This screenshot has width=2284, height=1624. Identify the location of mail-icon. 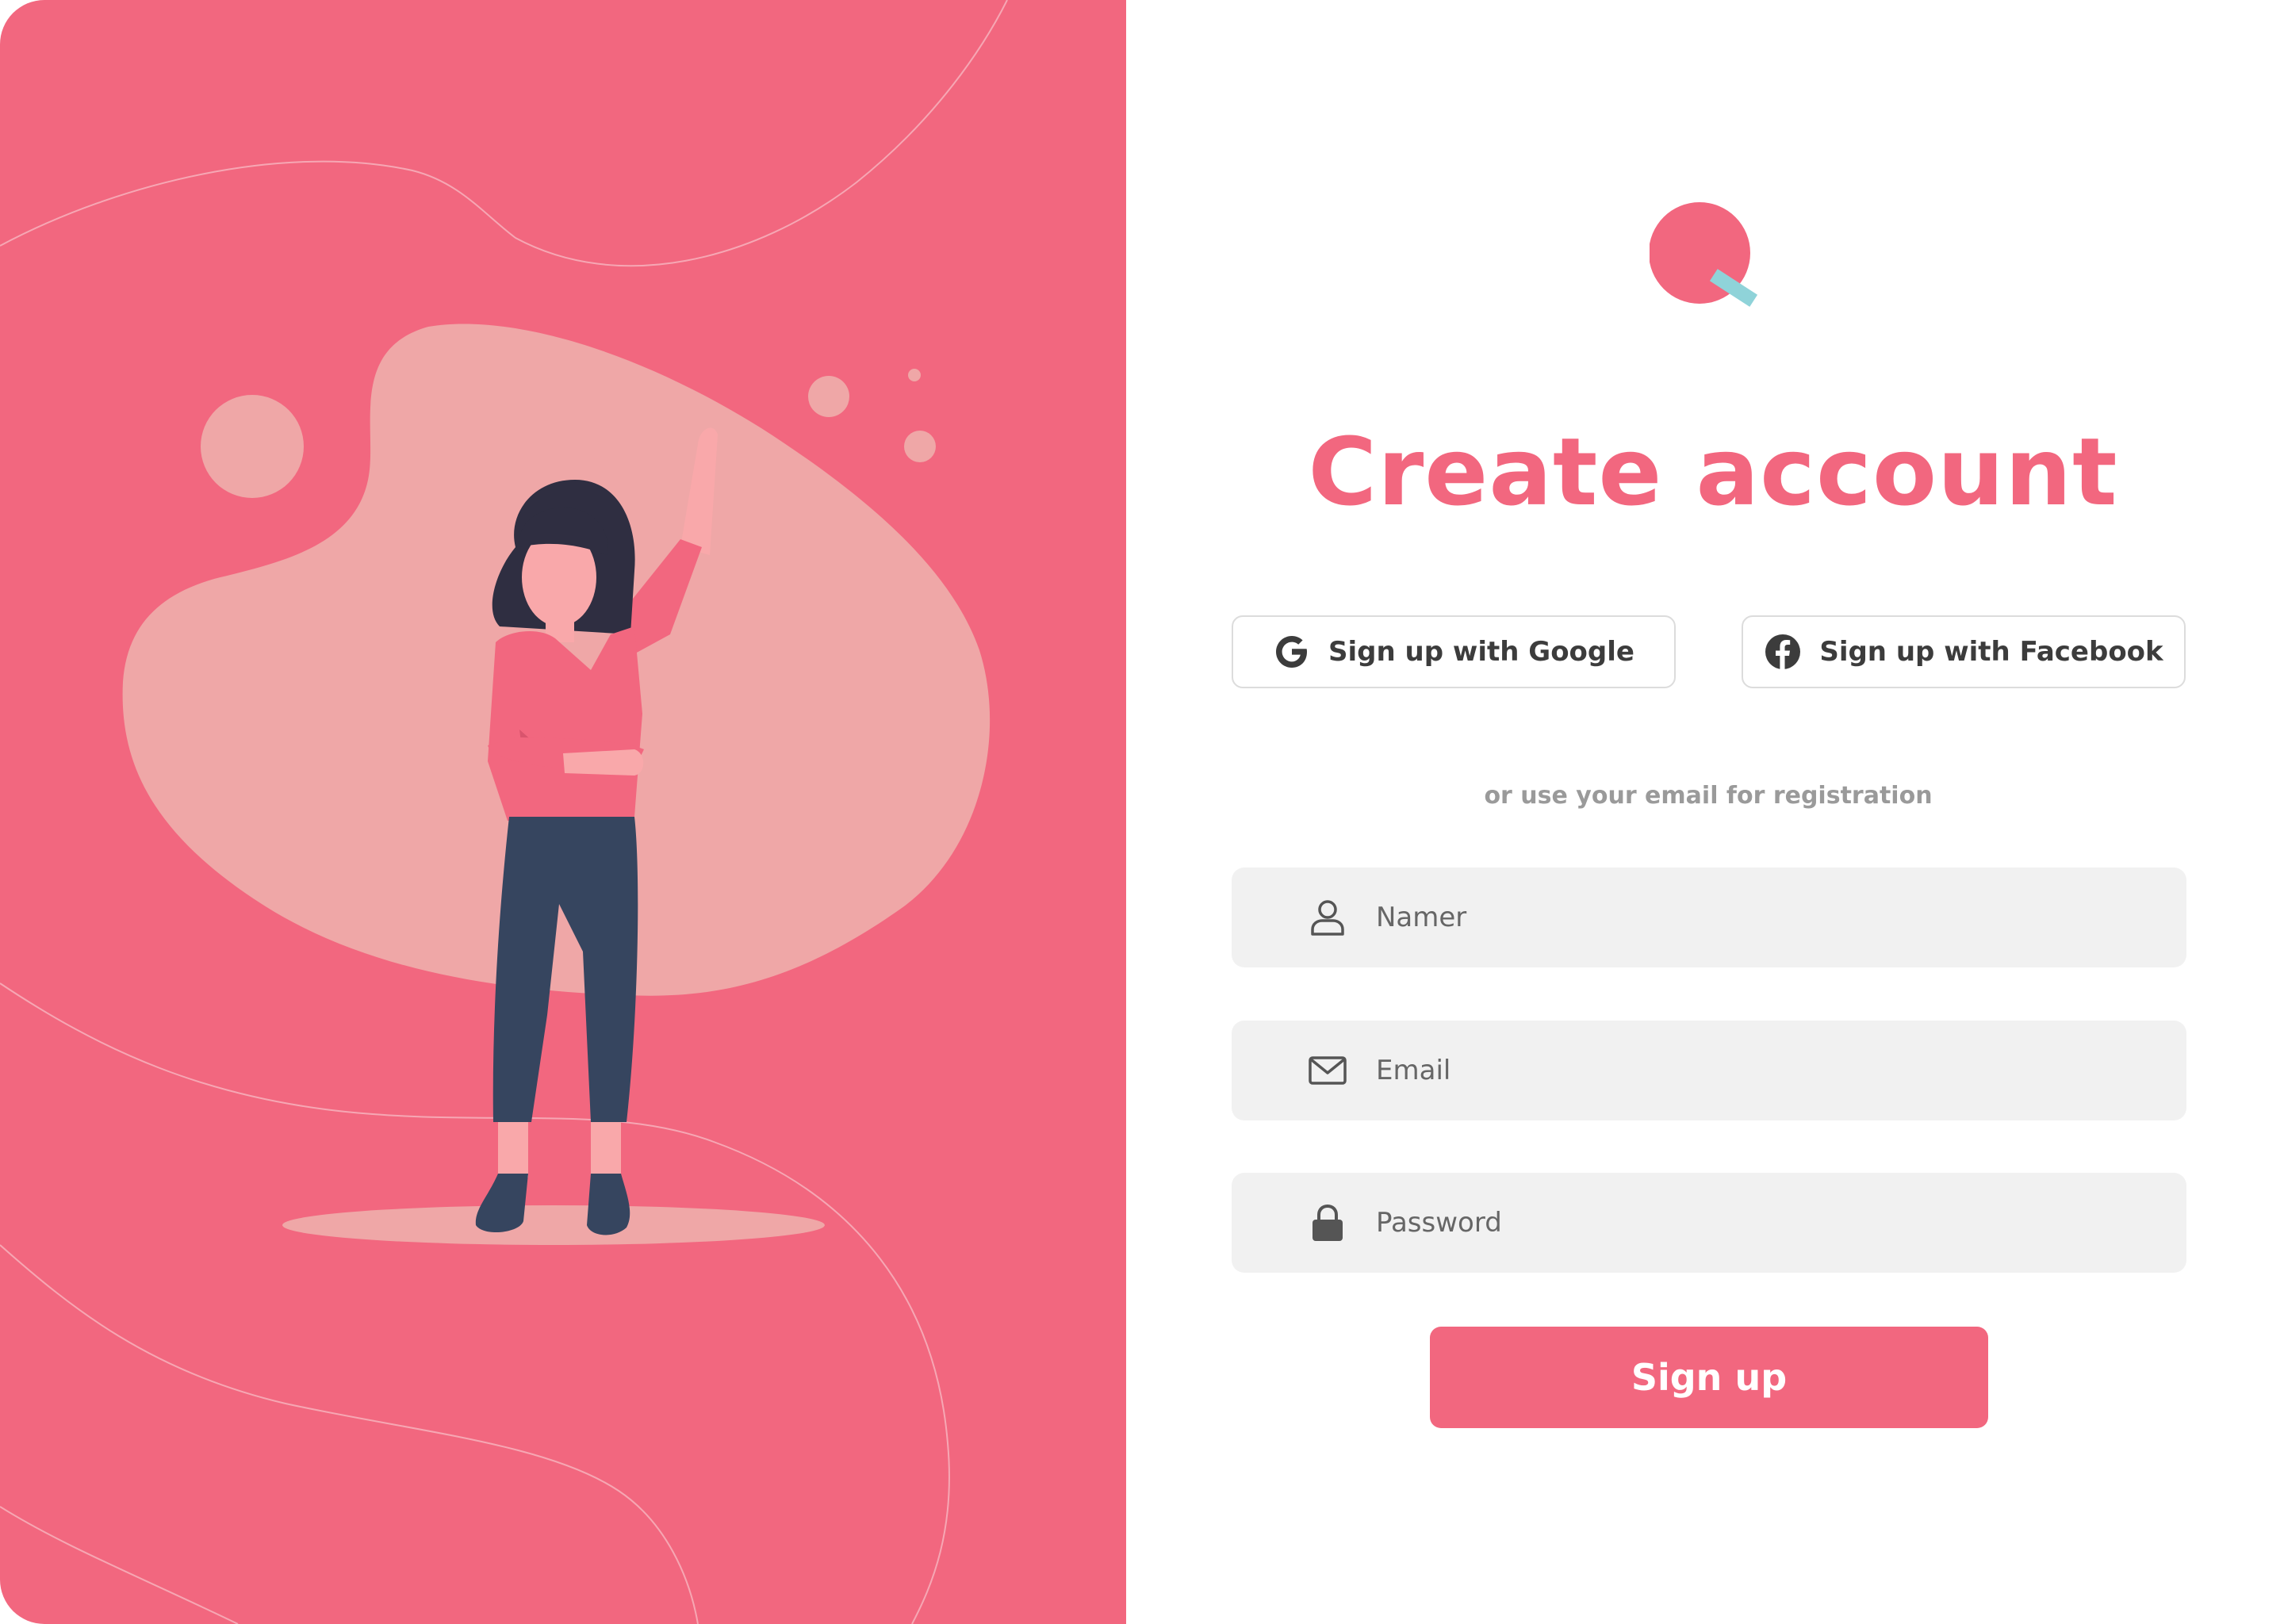
(1328, 1070).